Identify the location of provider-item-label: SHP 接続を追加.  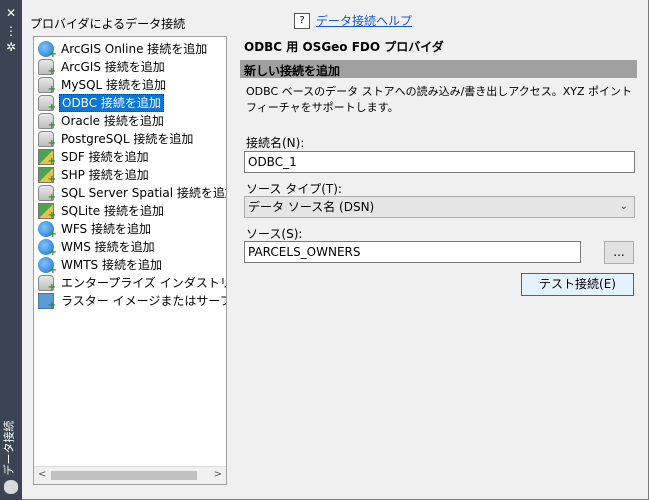
(105, 175).